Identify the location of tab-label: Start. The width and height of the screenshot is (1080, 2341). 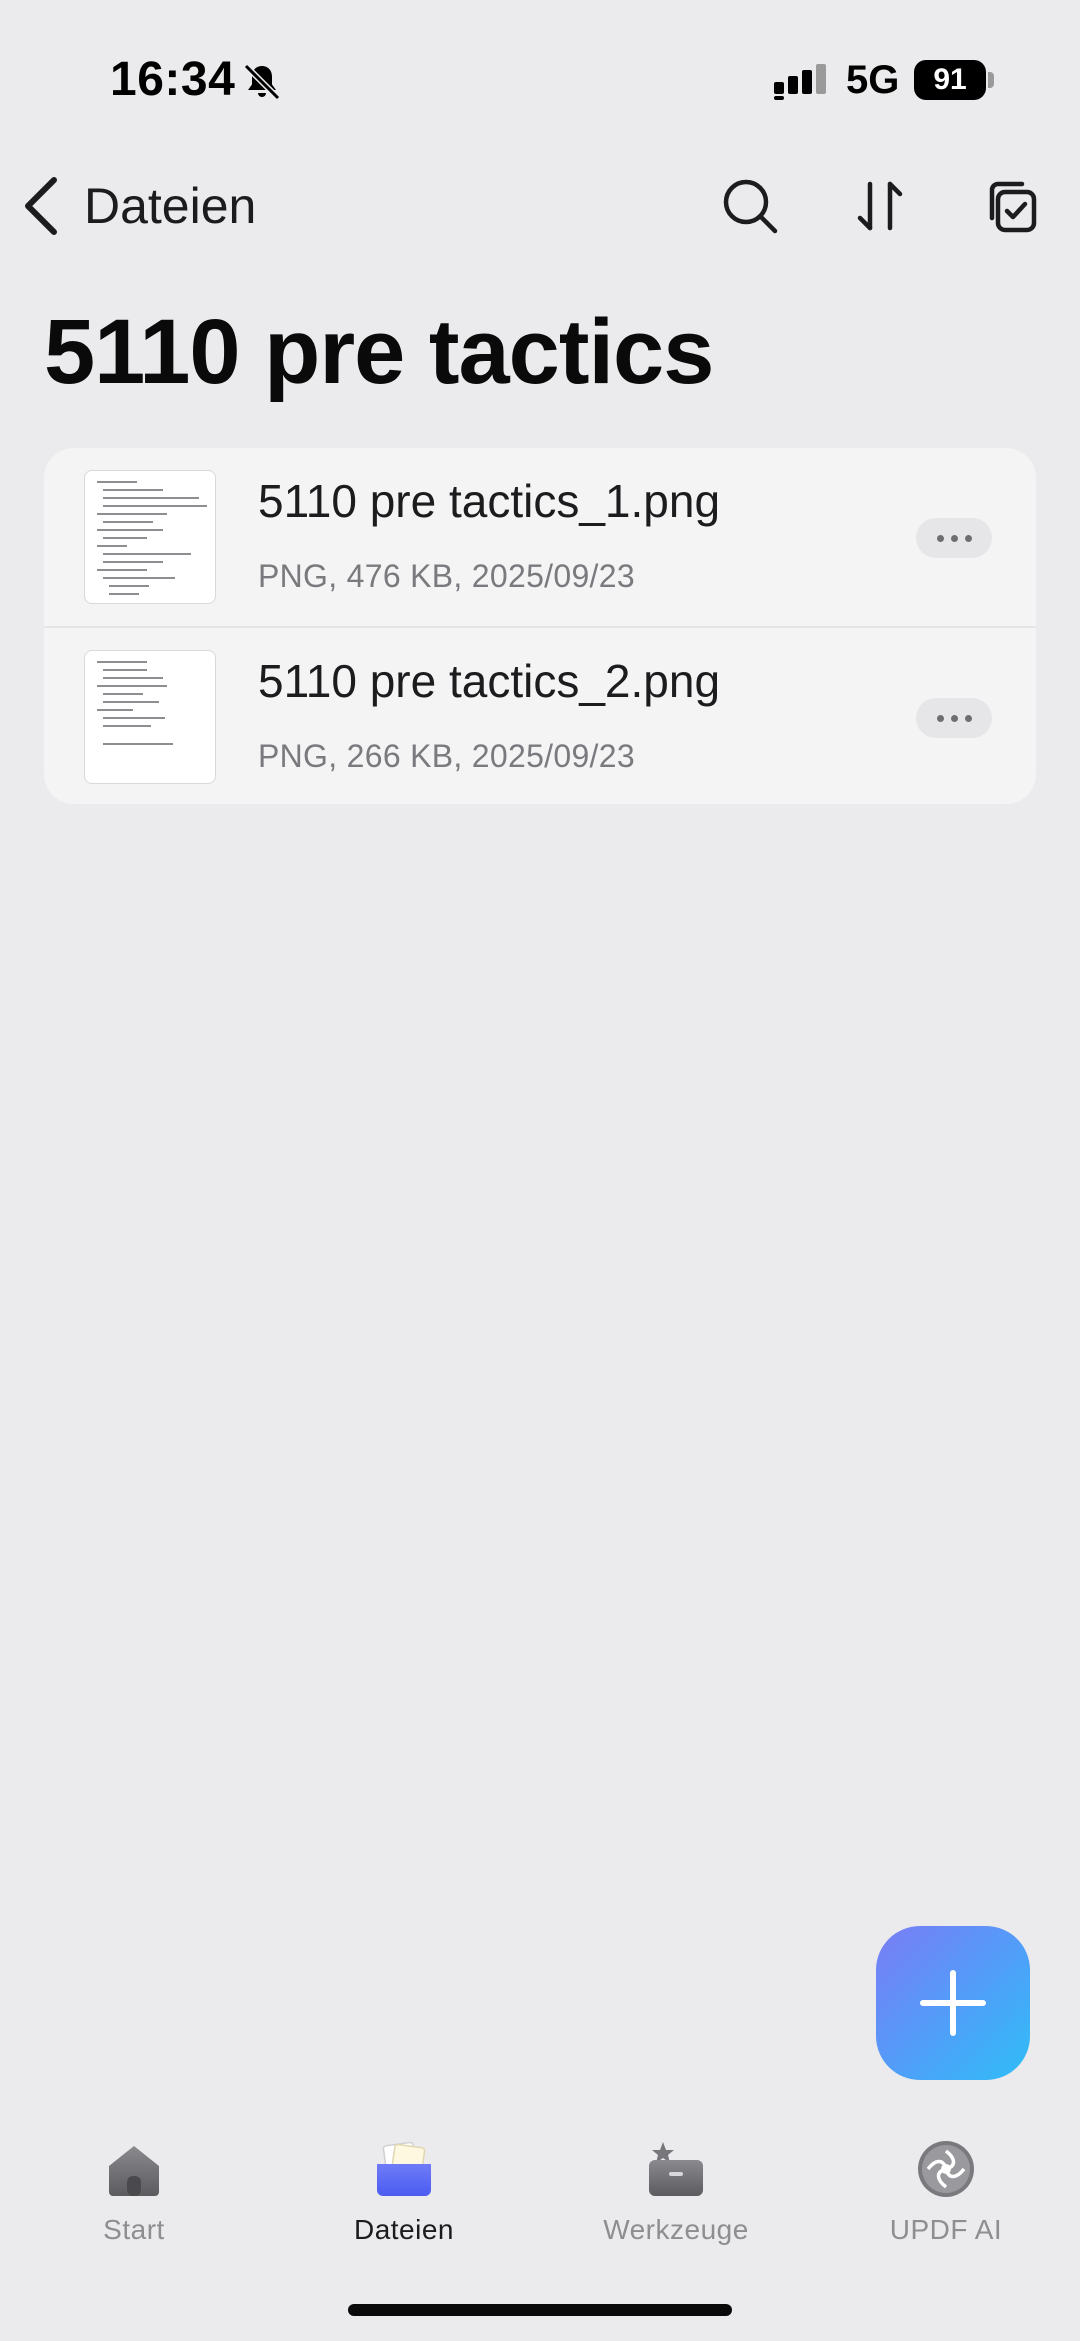
(134, 2229).